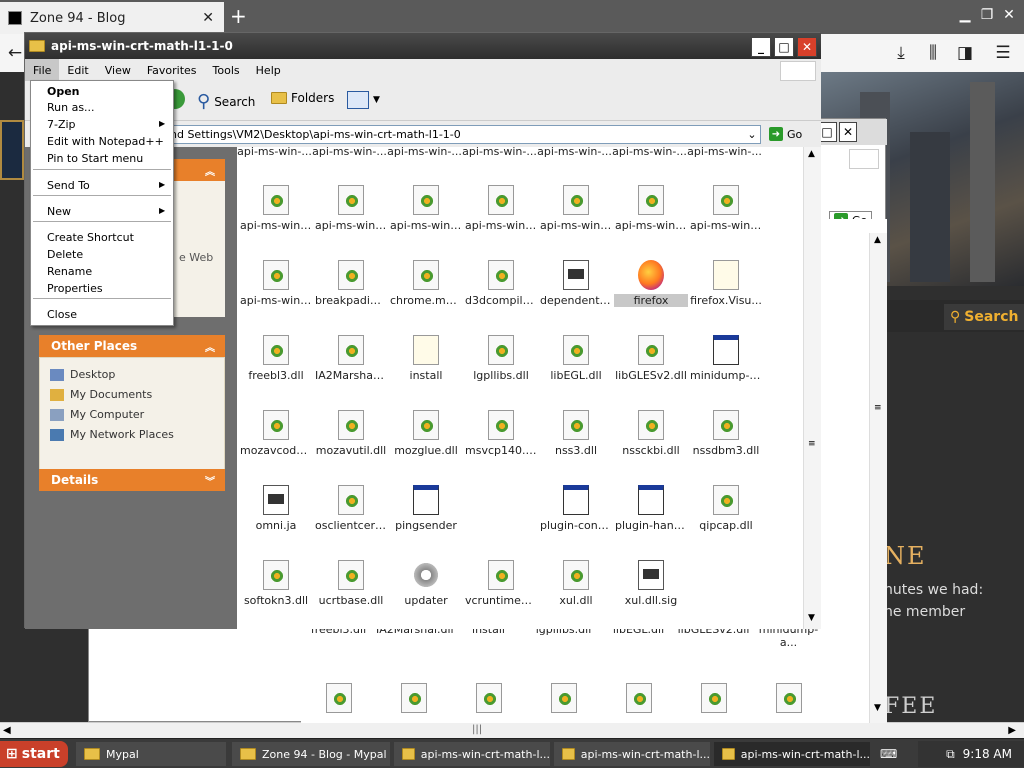  Describe the element at coordinates (112, 434) in the screenshot. I see `place-my-network-places: My Network Places` at that location.